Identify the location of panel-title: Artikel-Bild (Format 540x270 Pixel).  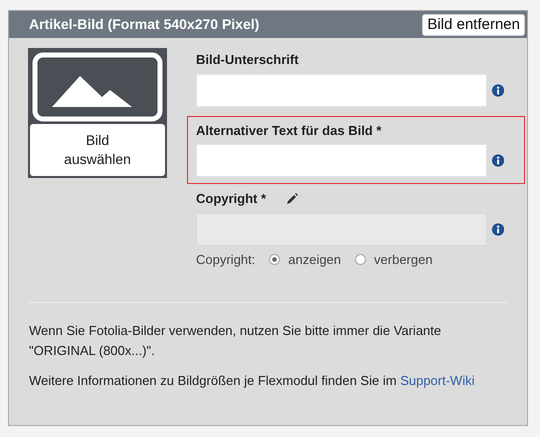
(144, 24).